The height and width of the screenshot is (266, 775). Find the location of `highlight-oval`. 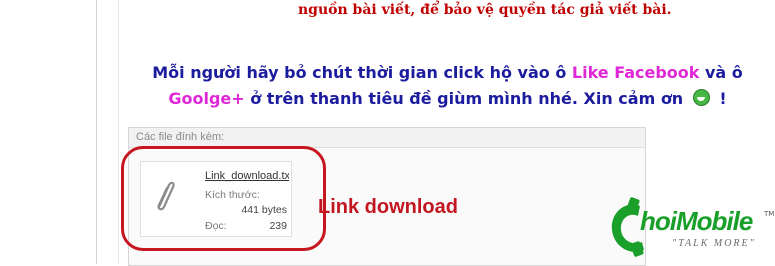

highlight-oval is located at coordinates (223, 198).